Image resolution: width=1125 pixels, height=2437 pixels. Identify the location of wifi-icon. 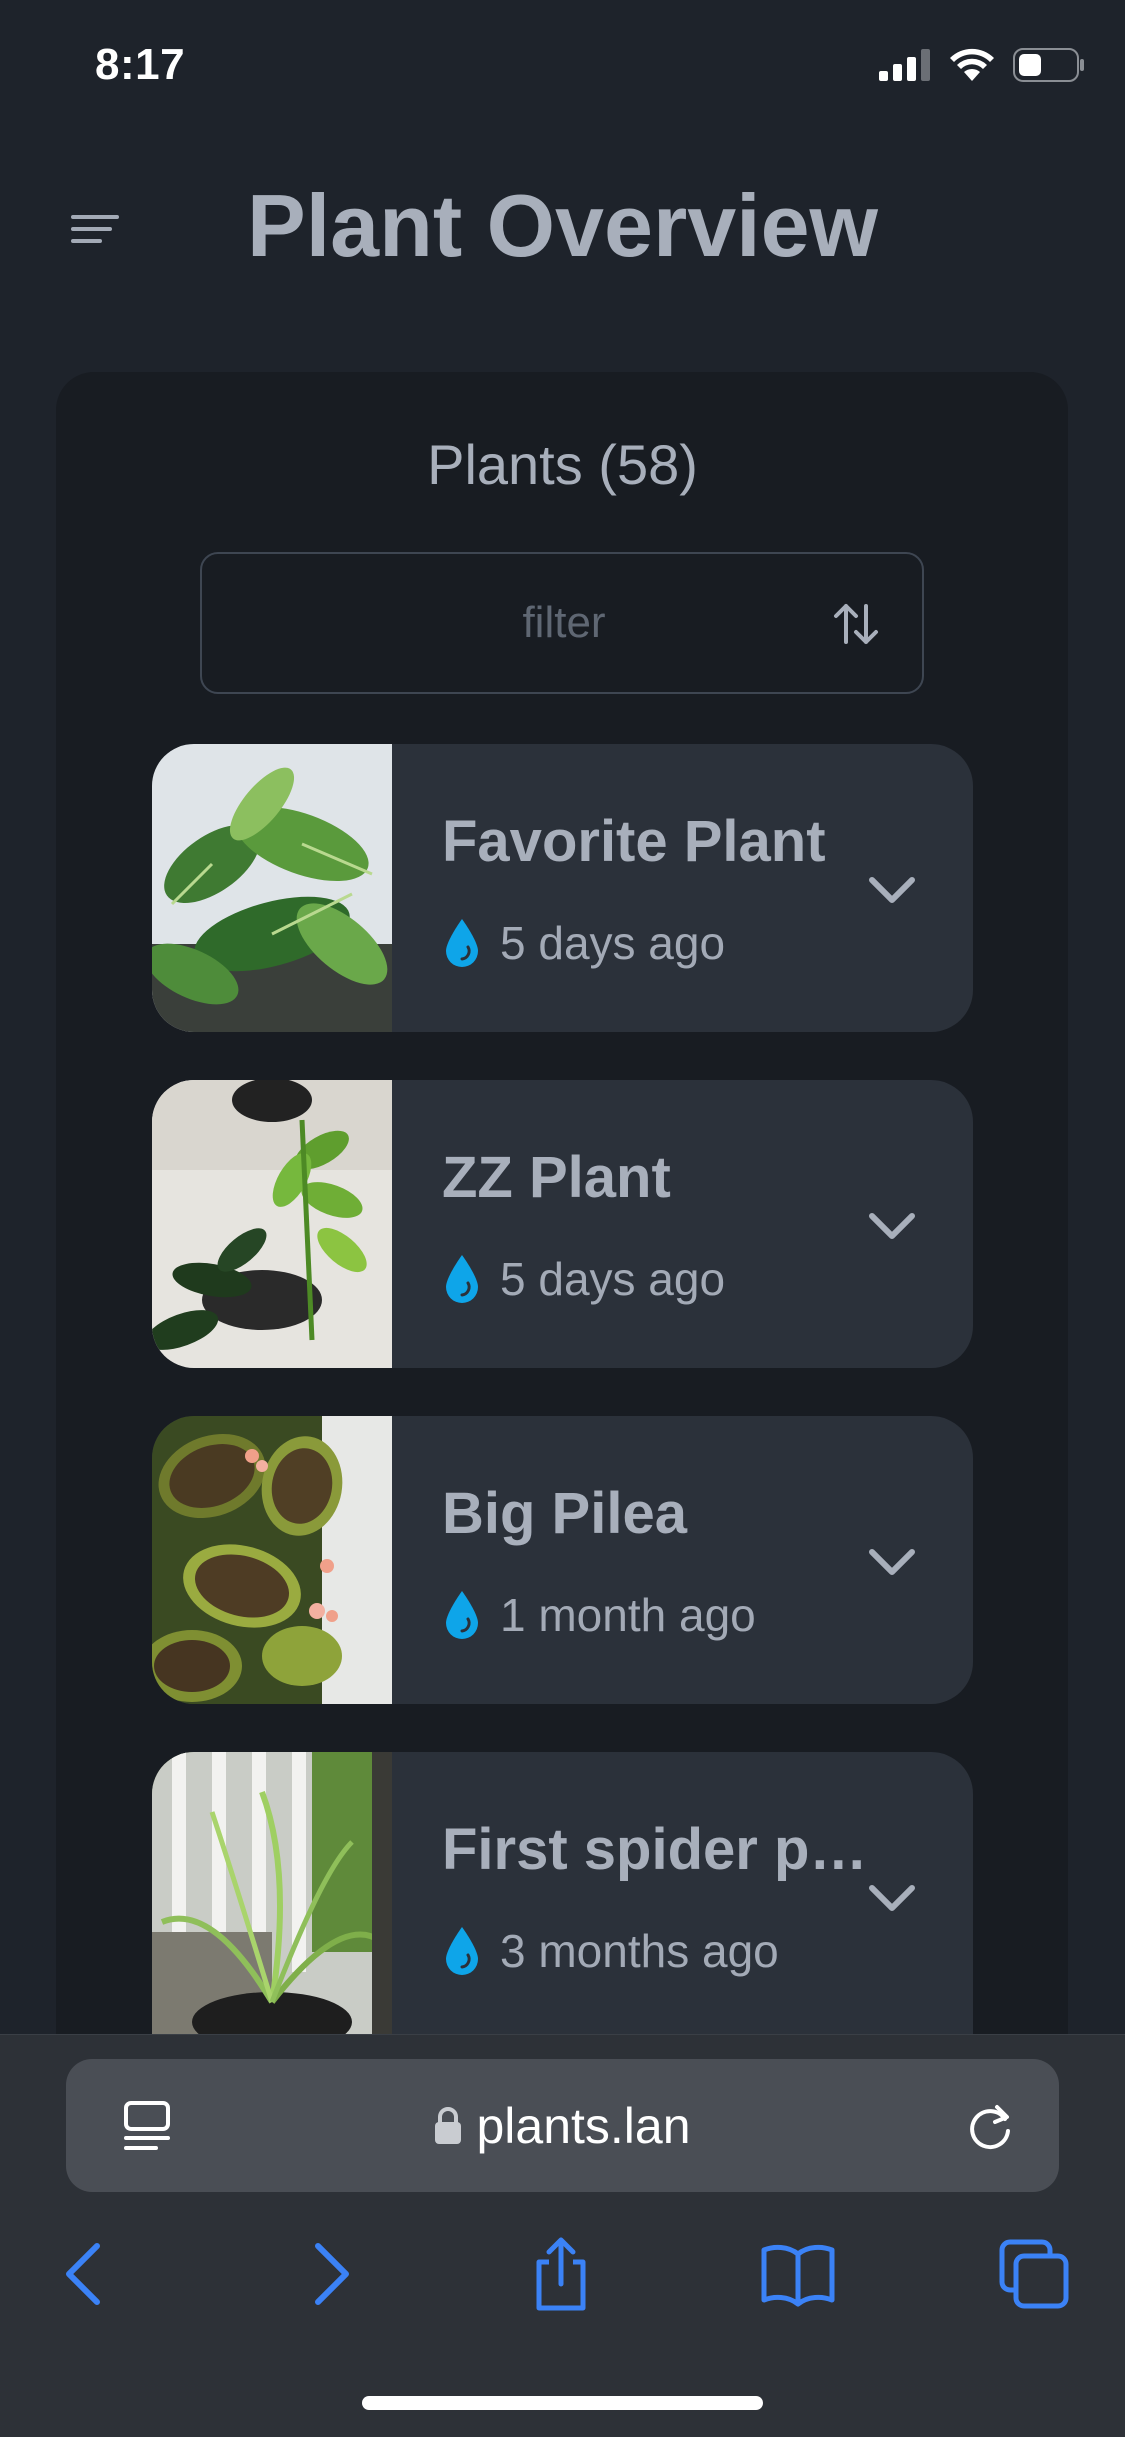
(972, 64).